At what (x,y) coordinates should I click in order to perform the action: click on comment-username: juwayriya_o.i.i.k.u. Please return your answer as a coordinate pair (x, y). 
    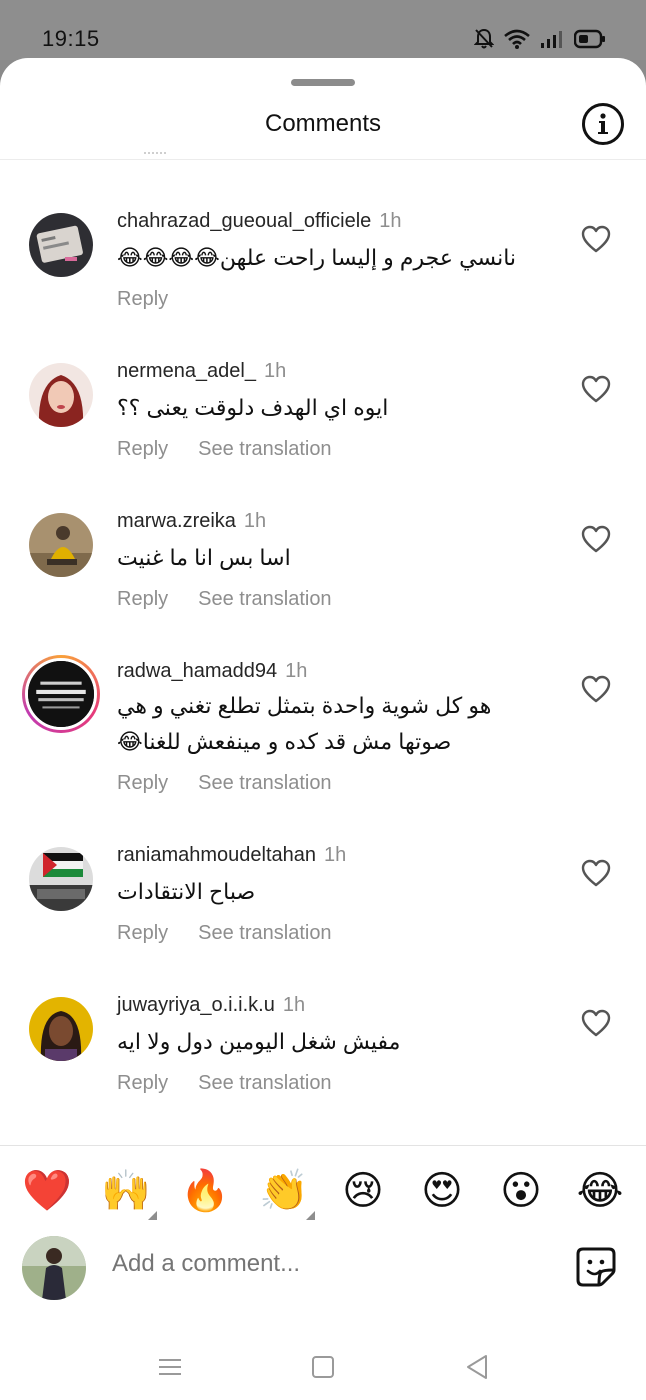
    Looking at the image, I should click on (196, 1005).